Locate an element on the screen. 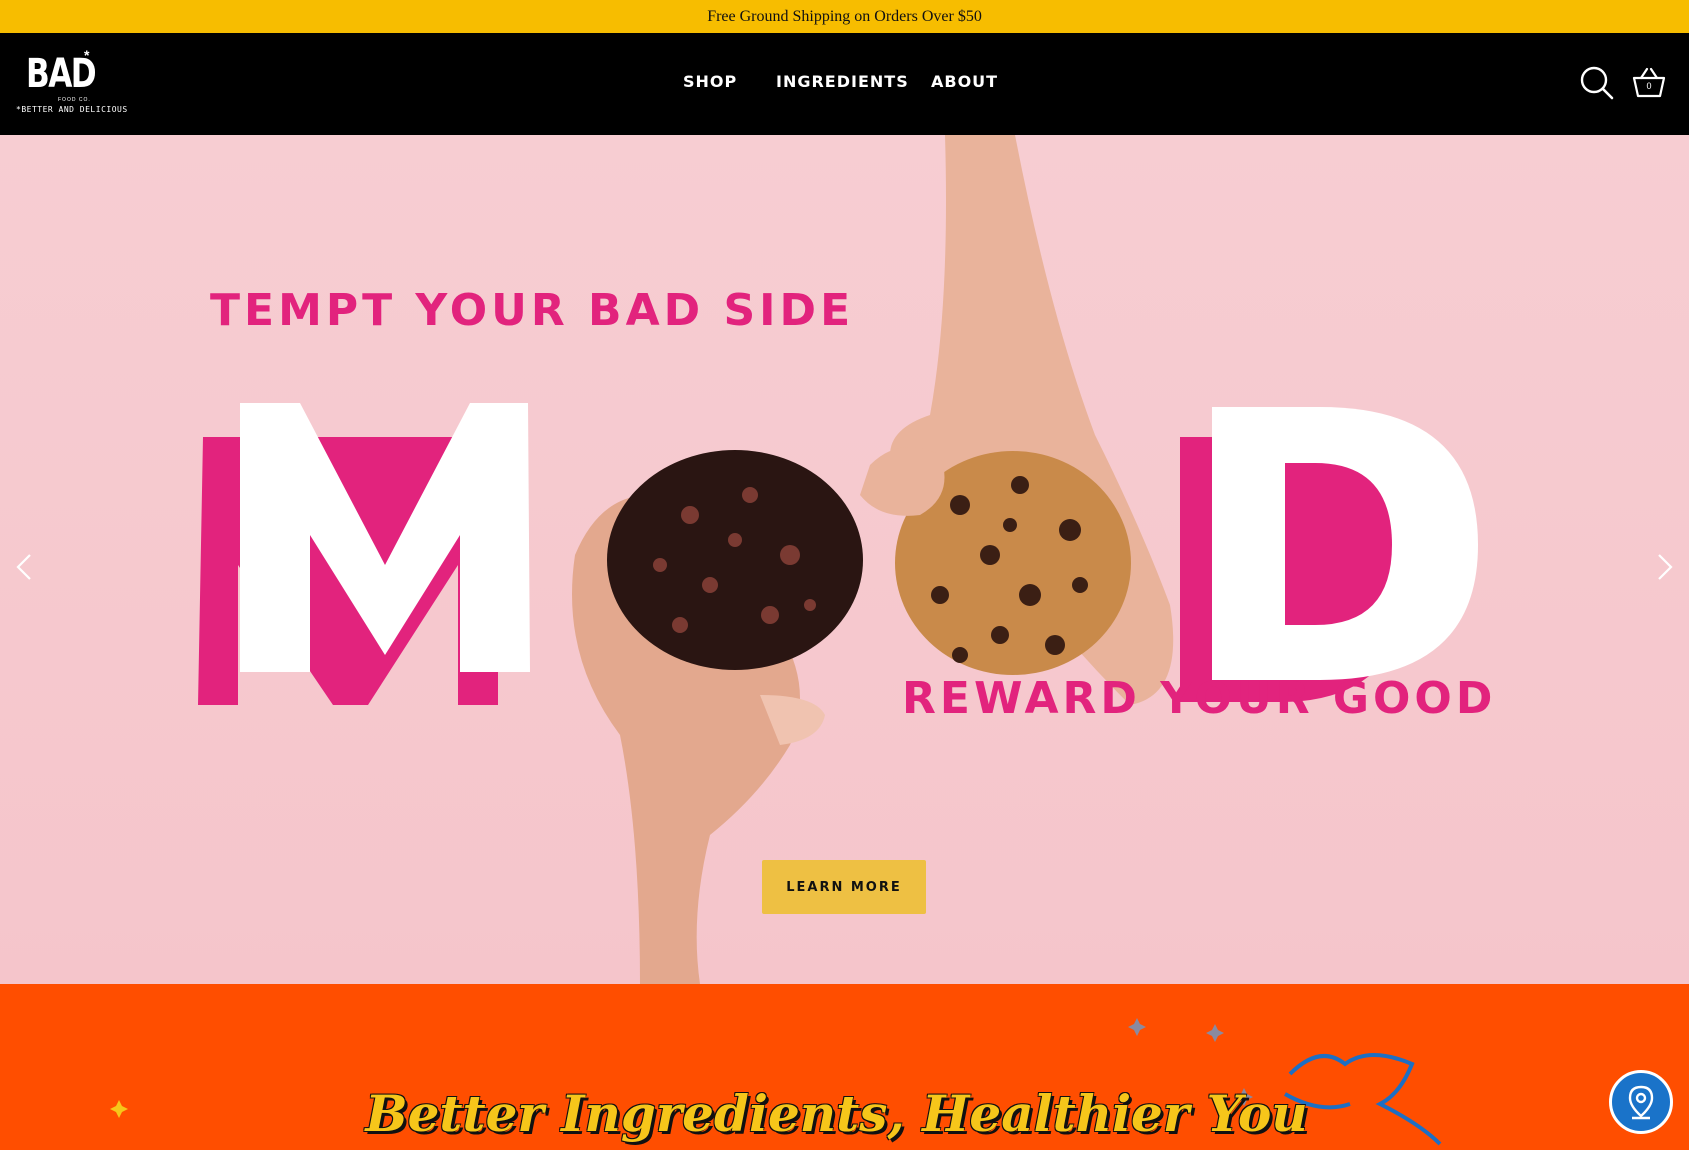  logo-subtitle: FOOD CO. is located at coordinates (74, 100).